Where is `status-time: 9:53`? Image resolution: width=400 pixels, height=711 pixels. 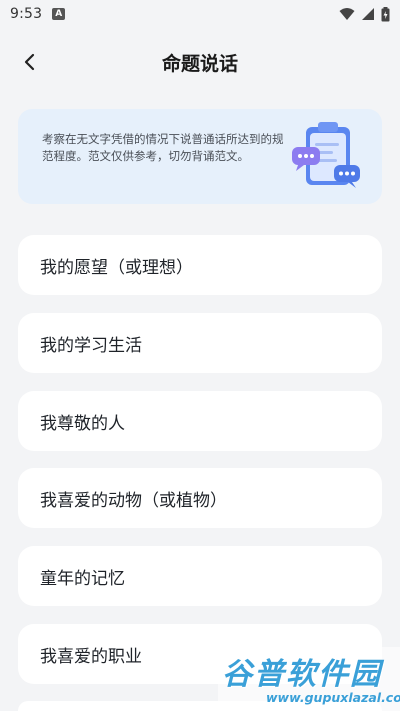
status-time: 9:53 is located at coordinates (26, 14).